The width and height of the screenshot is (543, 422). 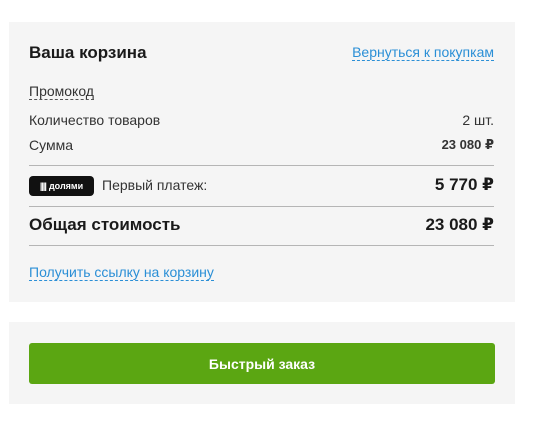 What do you see at coordinates (464, 184) in the screenshot?
I see `first-payment-value: 5 770 ₽` at bounding box center [464, 184].